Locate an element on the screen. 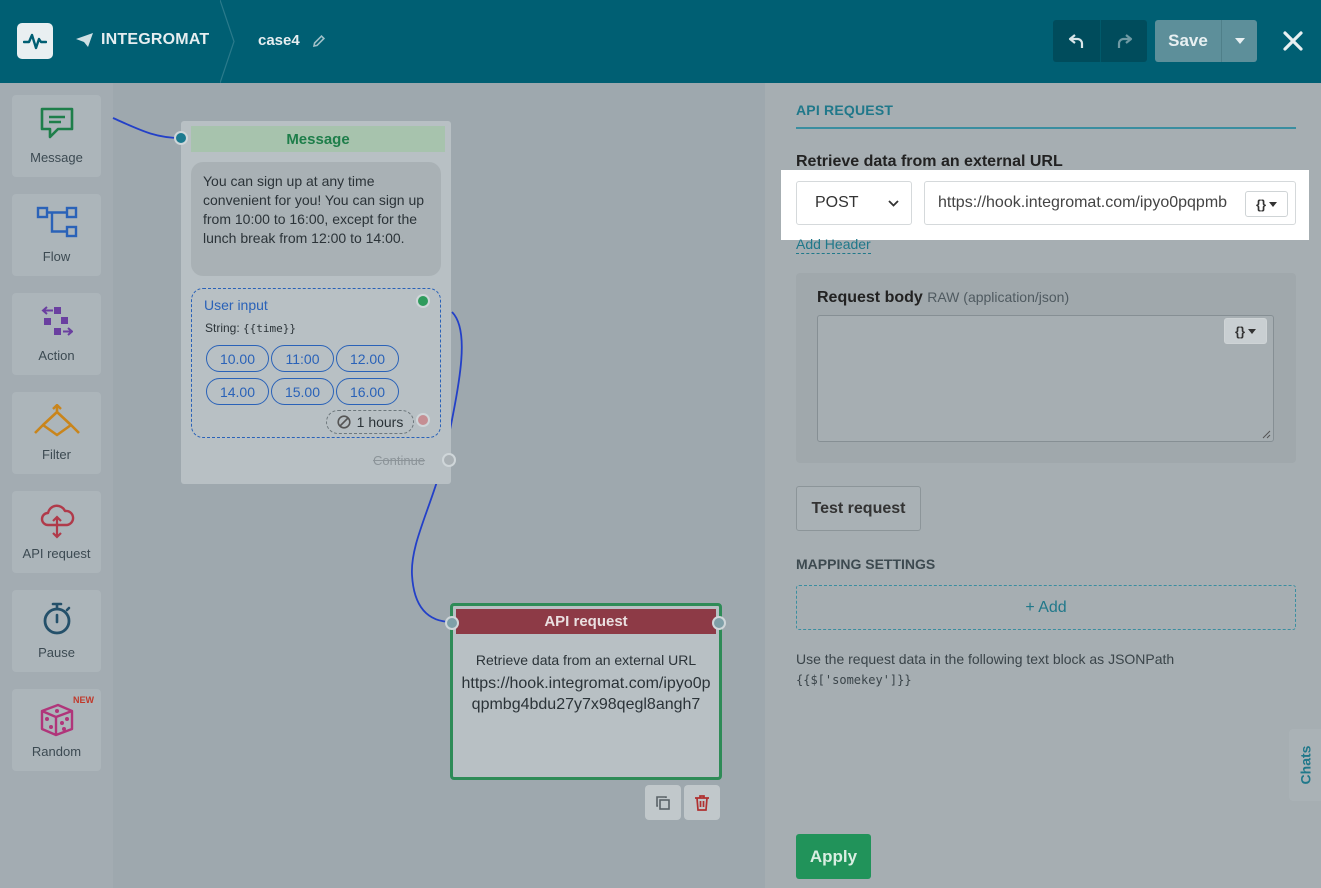 The height and width of the screenshot is (888, 1321). request-body-section: Request body RAW (application/json) {} is located at coordinates (1046, 368).